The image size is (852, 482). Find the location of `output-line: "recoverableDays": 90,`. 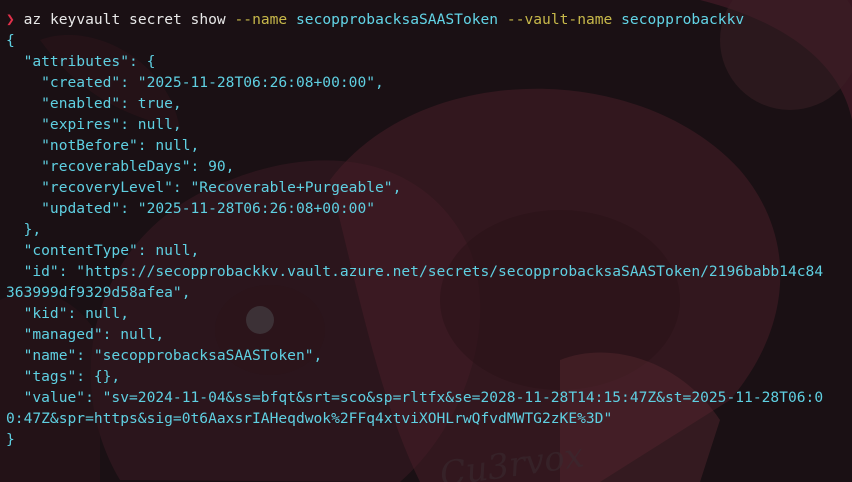

output-line: "recoverableDays": 90, is located at coordinates (120, 166).